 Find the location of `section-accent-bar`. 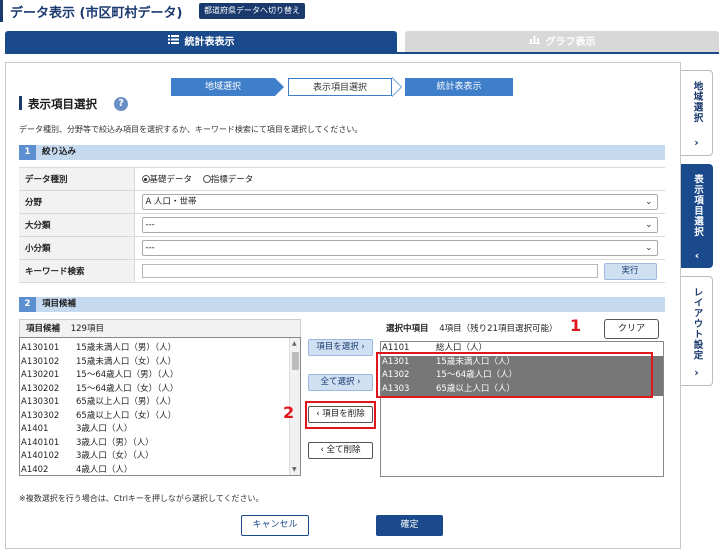

section-accent-bar is located at coordinates (20, 103).